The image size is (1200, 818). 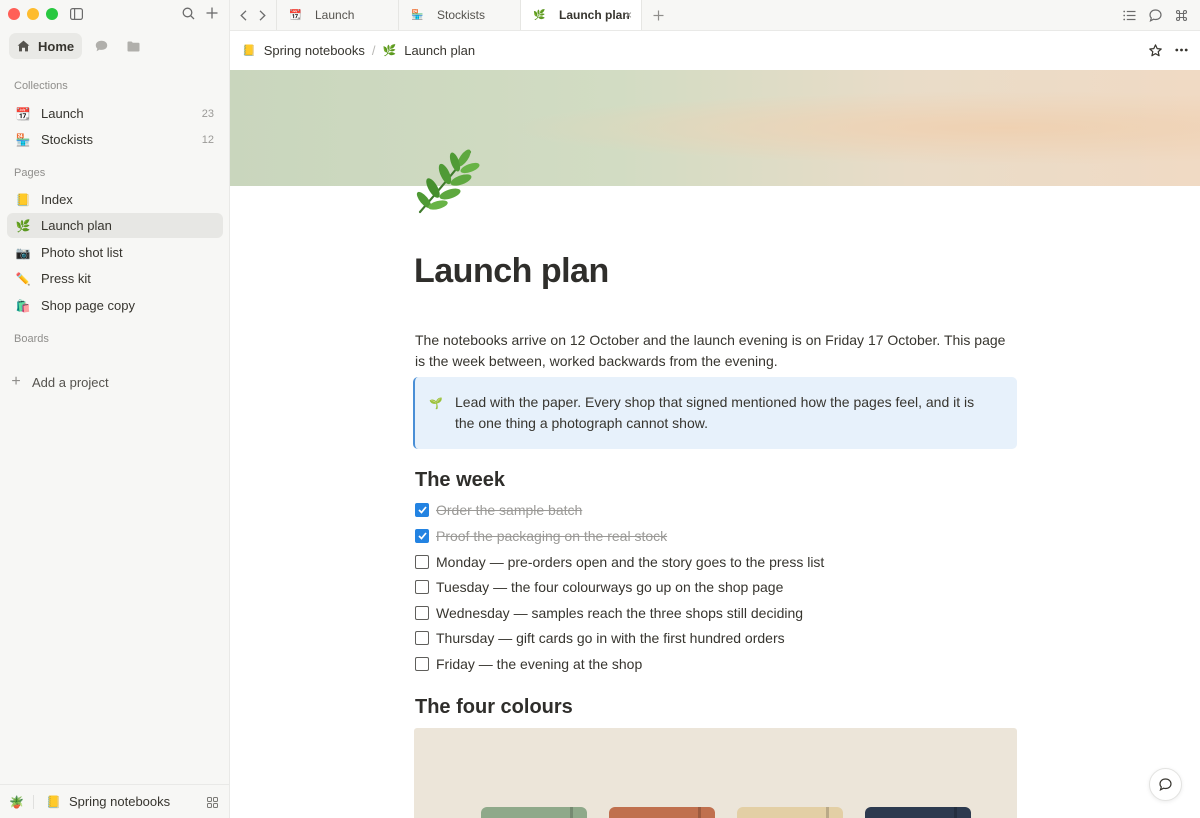 I want to click on command-icon, so click(x=1181, y=15).